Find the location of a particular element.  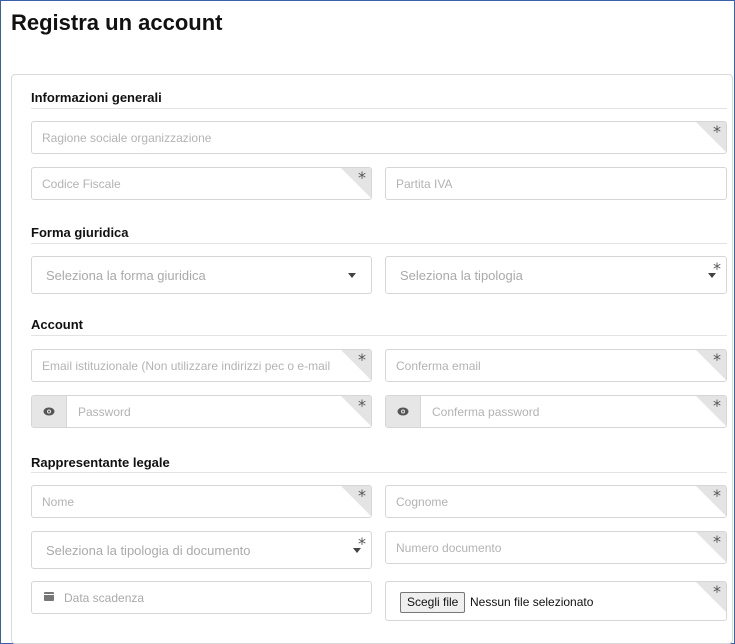

password-input is located at coordinates (201, 411).